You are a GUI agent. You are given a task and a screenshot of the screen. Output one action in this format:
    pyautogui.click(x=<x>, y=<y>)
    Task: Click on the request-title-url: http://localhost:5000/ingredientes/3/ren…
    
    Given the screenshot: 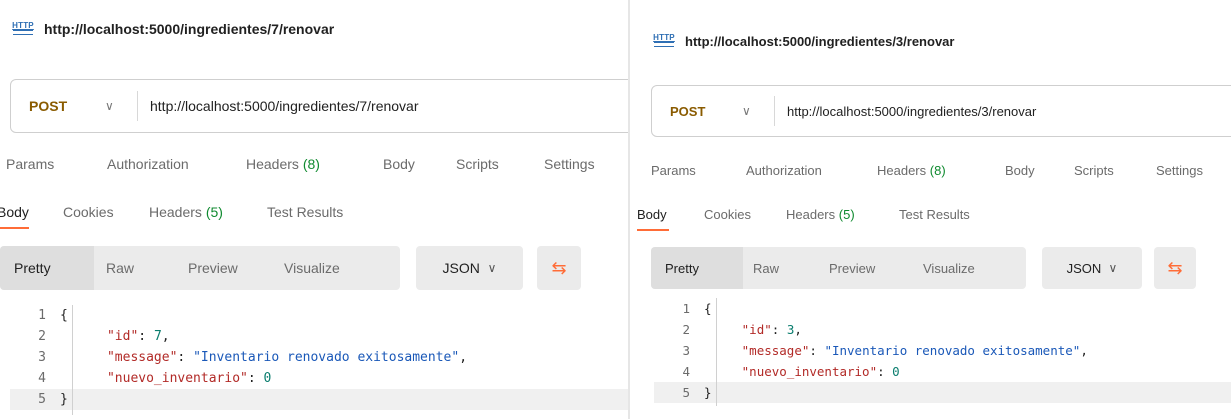 What is the action you would take?
    pyautogui.click(x=820, y=41)
    